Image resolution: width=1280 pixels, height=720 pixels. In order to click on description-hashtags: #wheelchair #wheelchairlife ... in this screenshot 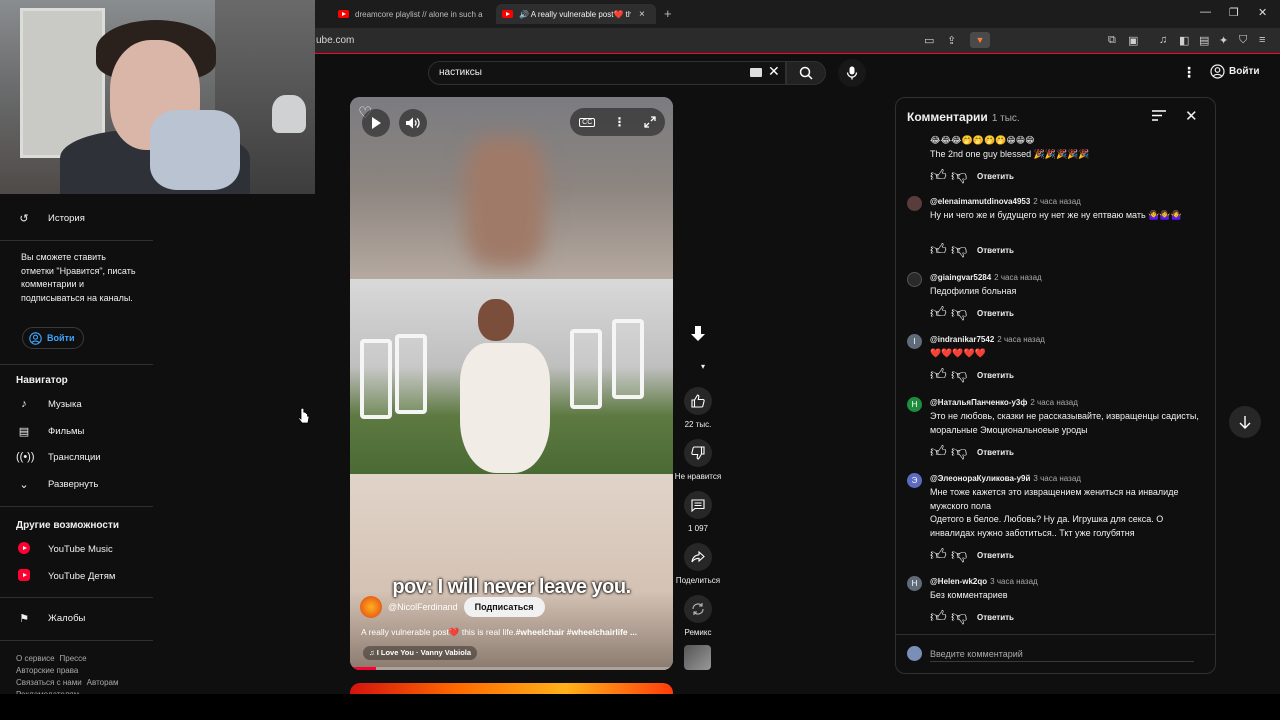, I will do `click(576, 632)`.